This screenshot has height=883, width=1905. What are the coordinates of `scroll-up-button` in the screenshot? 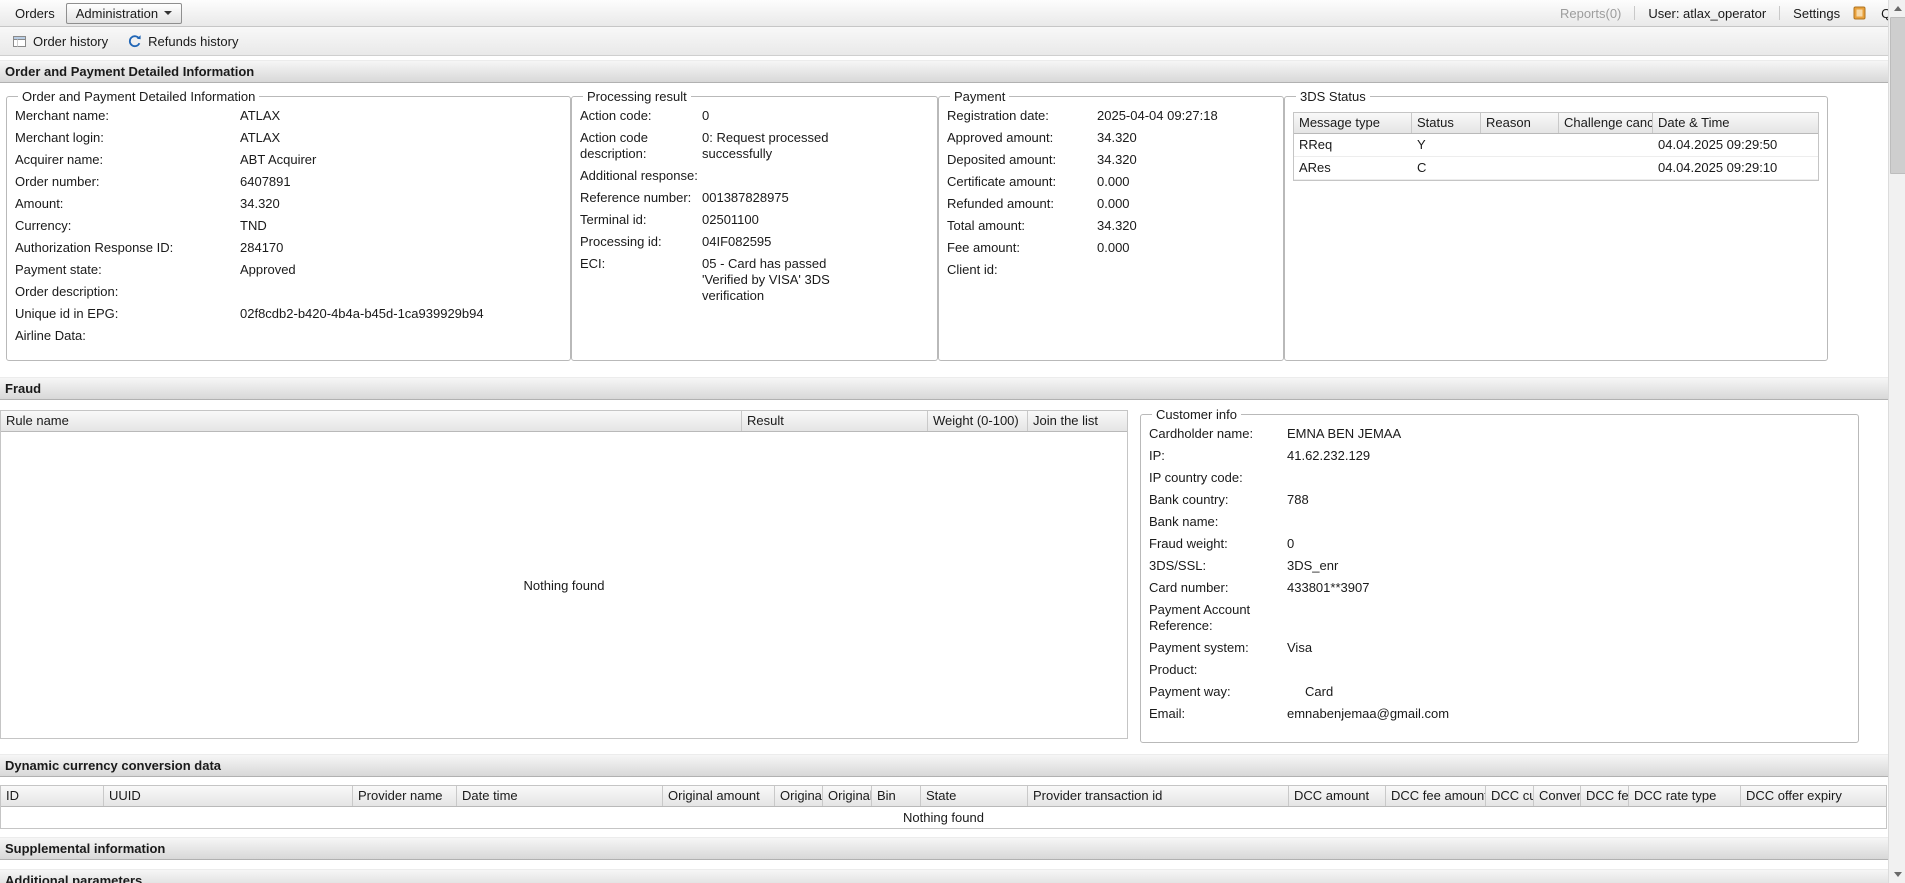 It's located at (1897, 8).